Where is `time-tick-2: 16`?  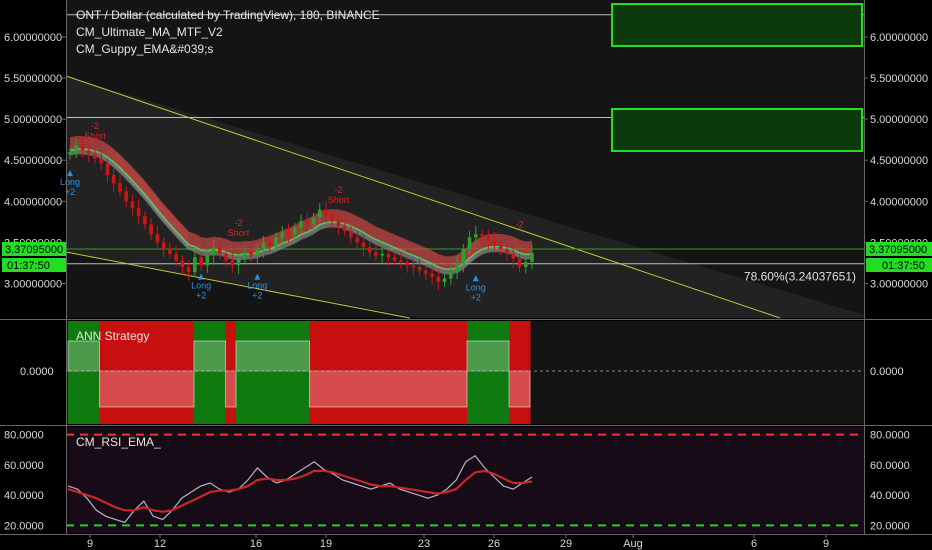 time-tick-2: 16 is located at coordinates (256, 544).